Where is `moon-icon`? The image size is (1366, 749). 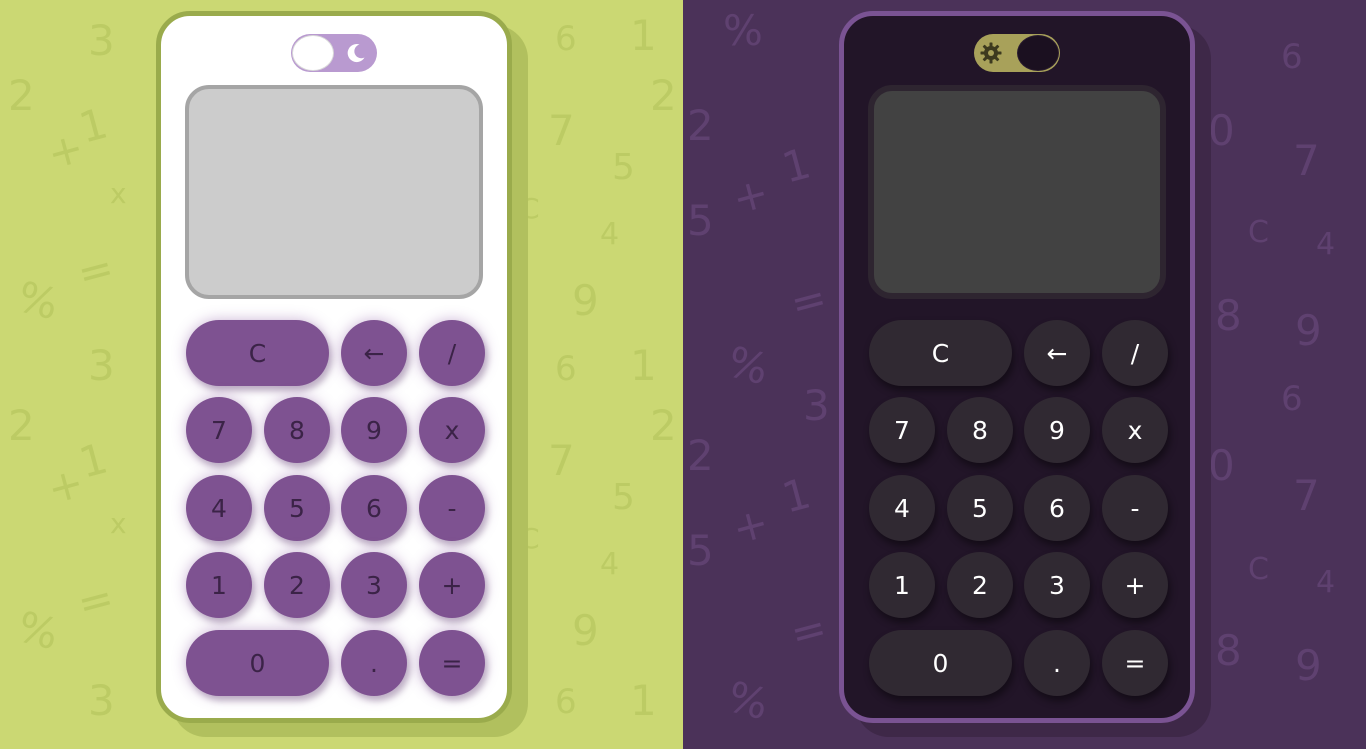
moon-icon is located at coordinates (356, 53).